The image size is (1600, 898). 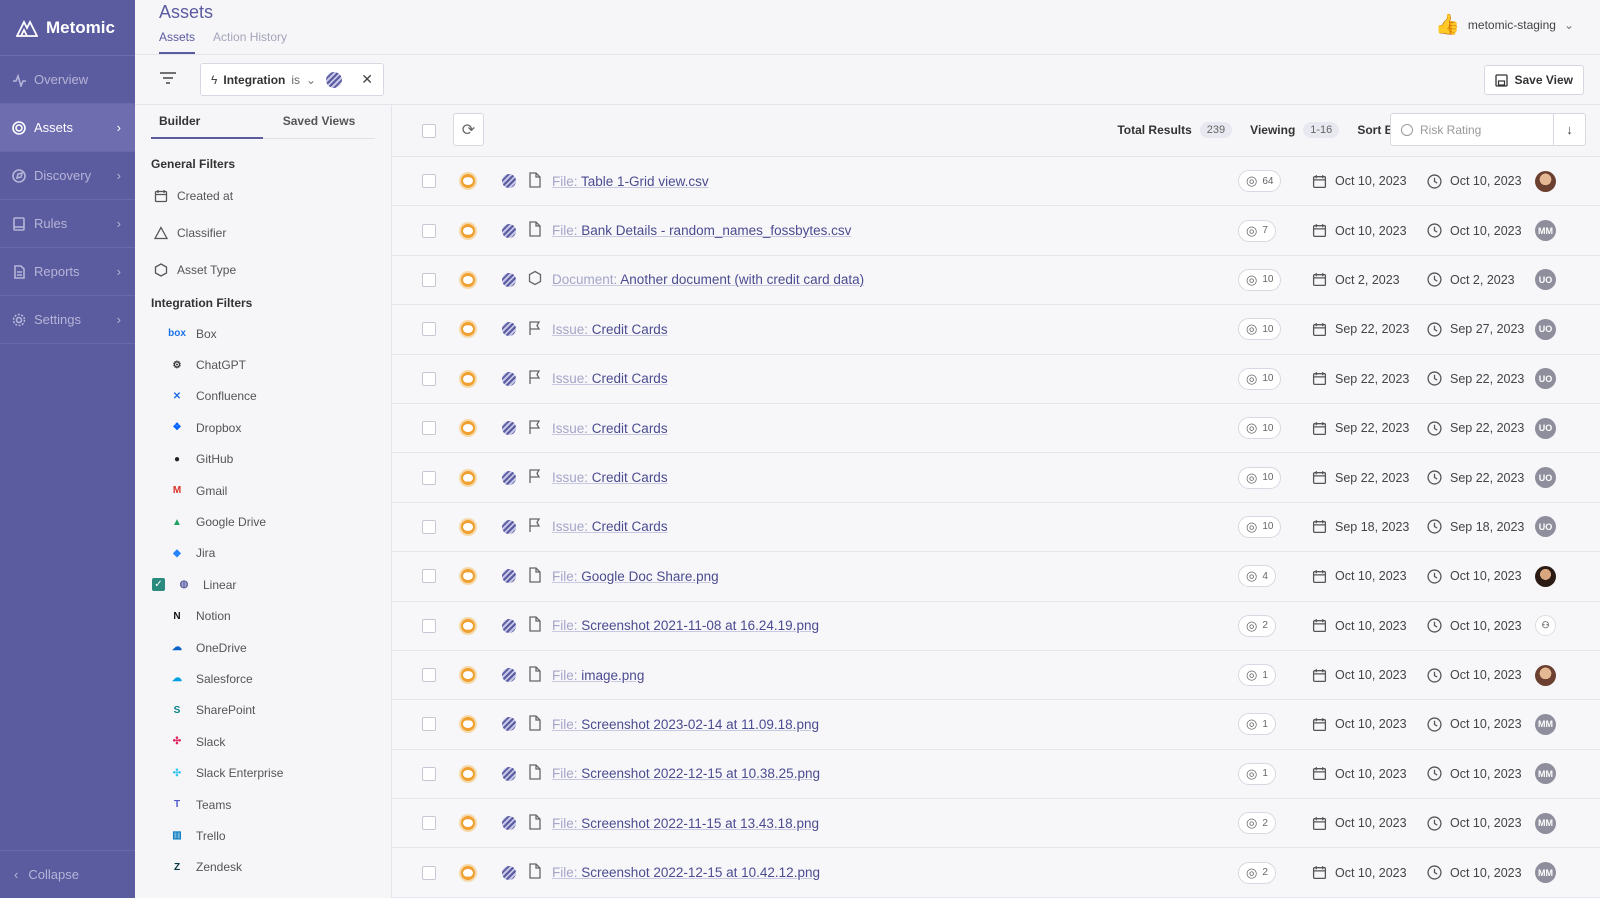 I want to click on asset-link: File: image.png, so click(x=598, y=675).